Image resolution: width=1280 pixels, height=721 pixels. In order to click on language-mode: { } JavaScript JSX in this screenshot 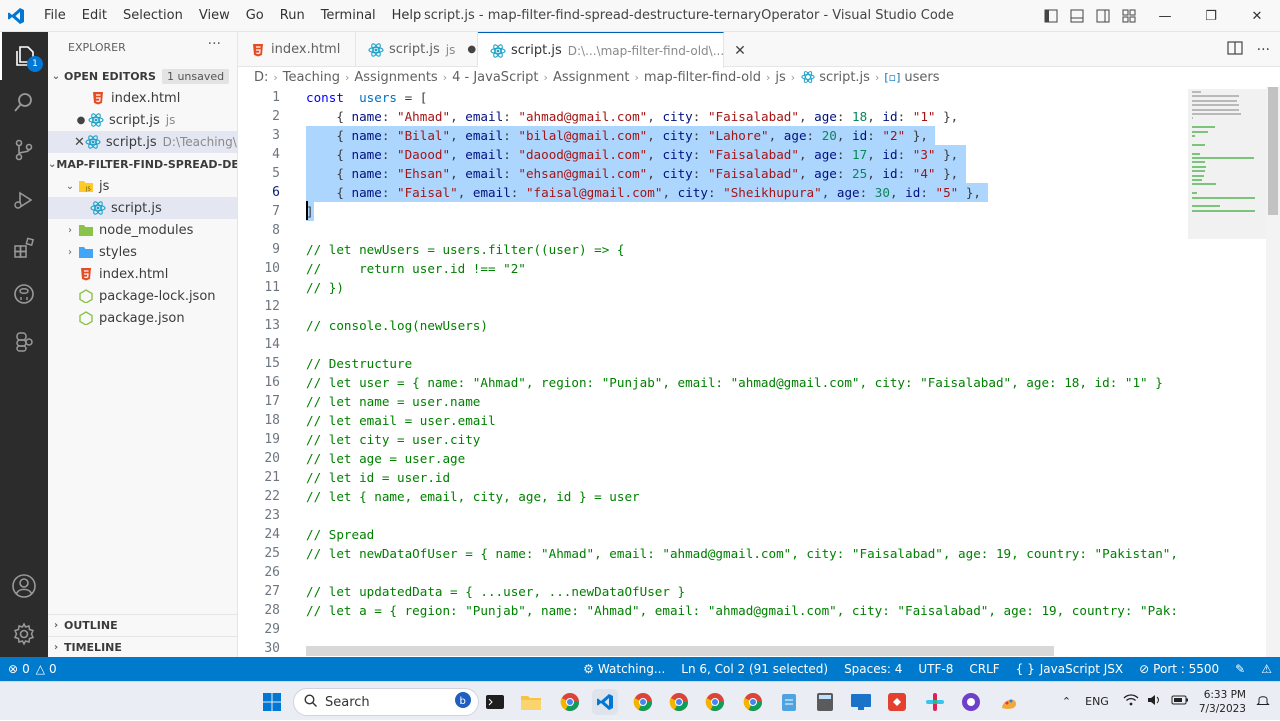, I will do `click(1069, 669)`.